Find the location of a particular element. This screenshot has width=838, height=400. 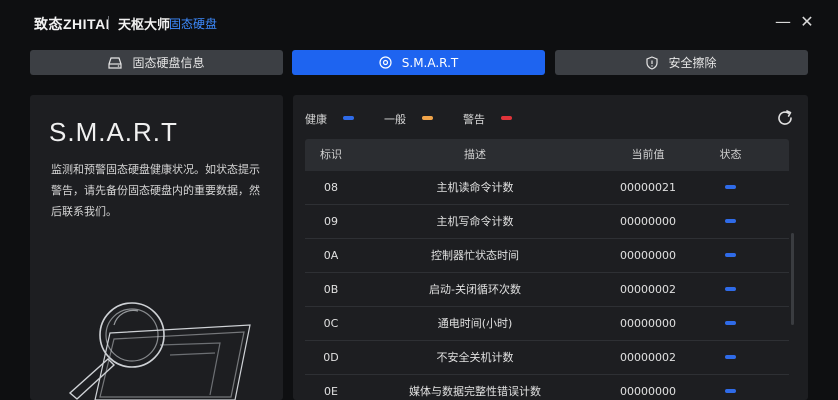

header-description: 描述 is located at coordinates (475, 154).